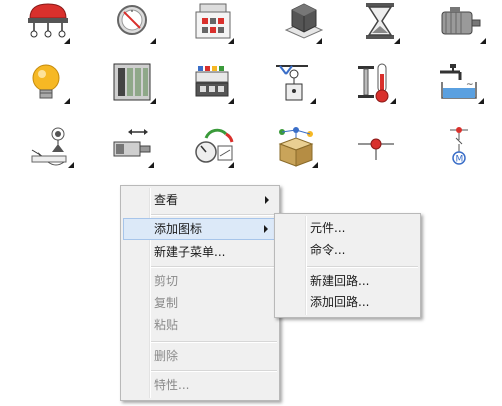  Describe the element at coordinates (48, 26) in the screenshot. I see `button-icon` at that location.